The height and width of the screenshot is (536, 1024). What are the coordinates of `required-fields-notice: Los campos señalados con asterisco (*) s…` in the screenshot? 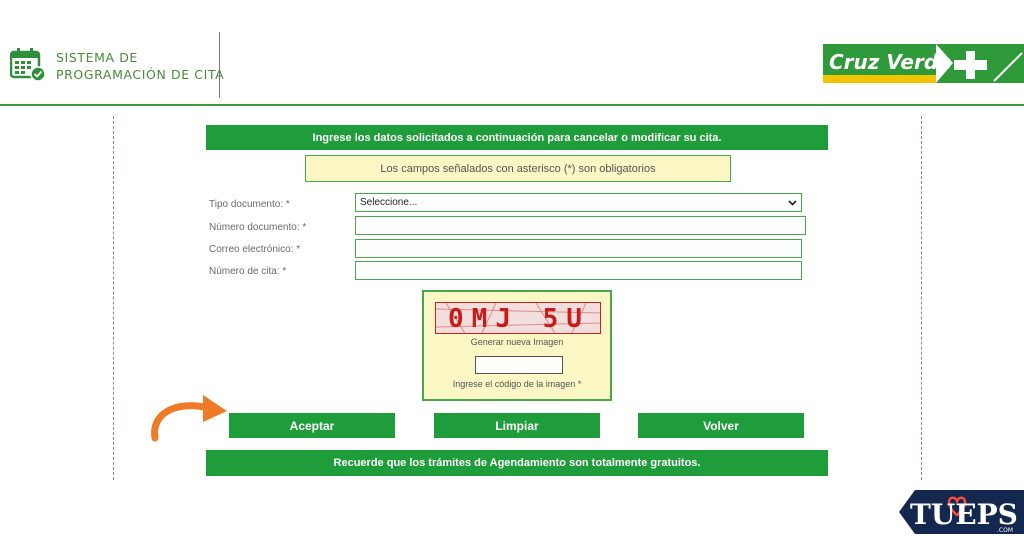 It's located at (518, 168).